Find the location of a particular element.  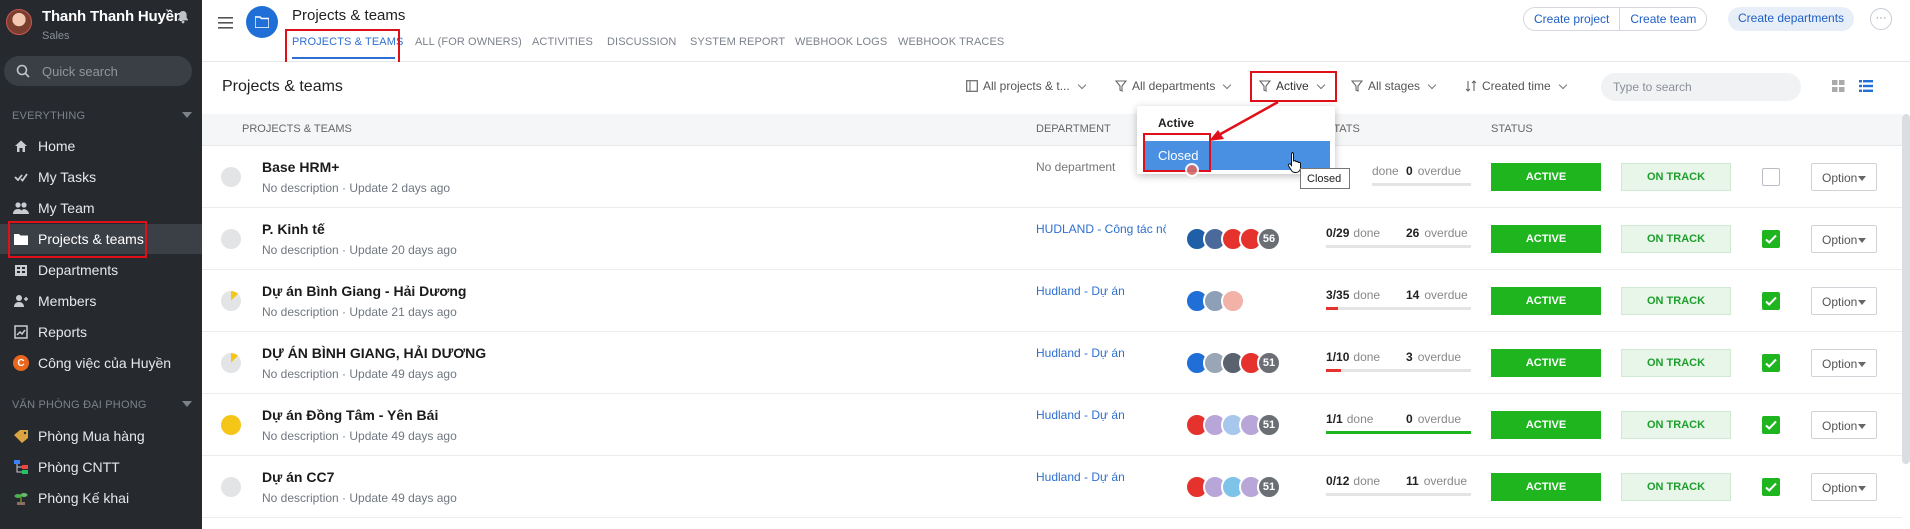

tab-webhook-logs: WEBHOOK LOGS is located at coordinates (841, 42).